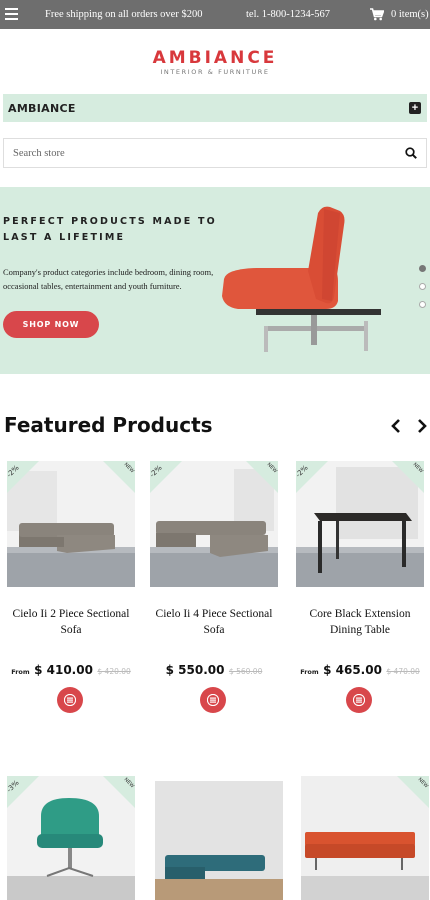 The width and height of the screenshot is (430, 900). Describe the element at coordinates (219, 840) in the screenshot. I see `product-image` at that location.